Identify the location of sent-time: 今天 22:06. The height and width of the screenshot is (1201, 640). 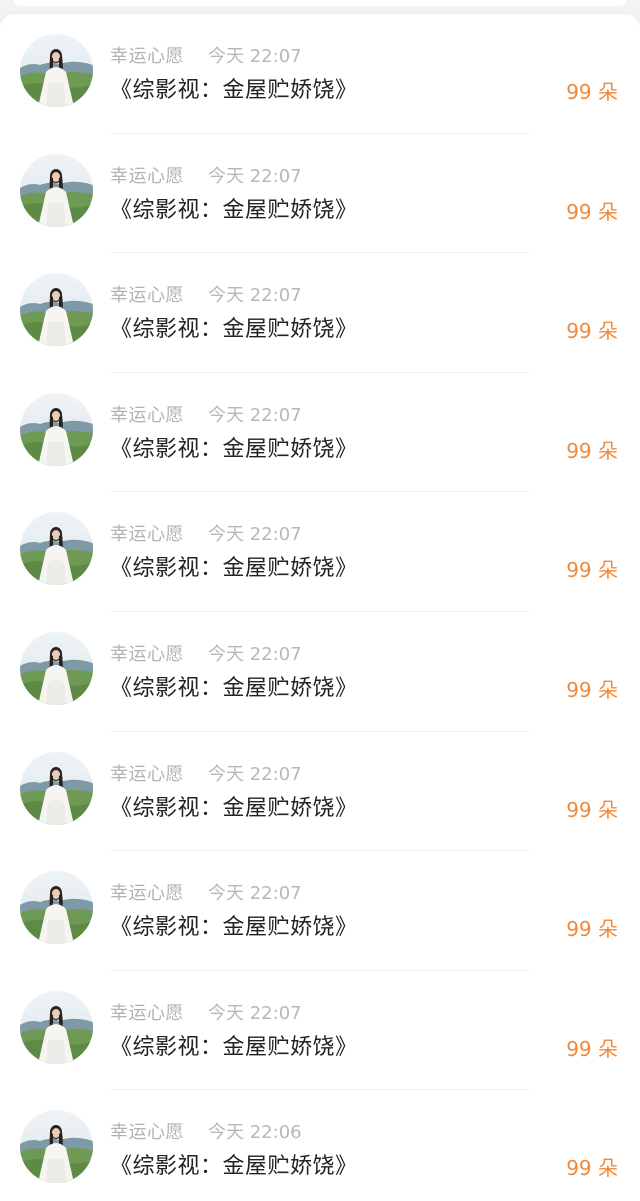
(255, 1133).